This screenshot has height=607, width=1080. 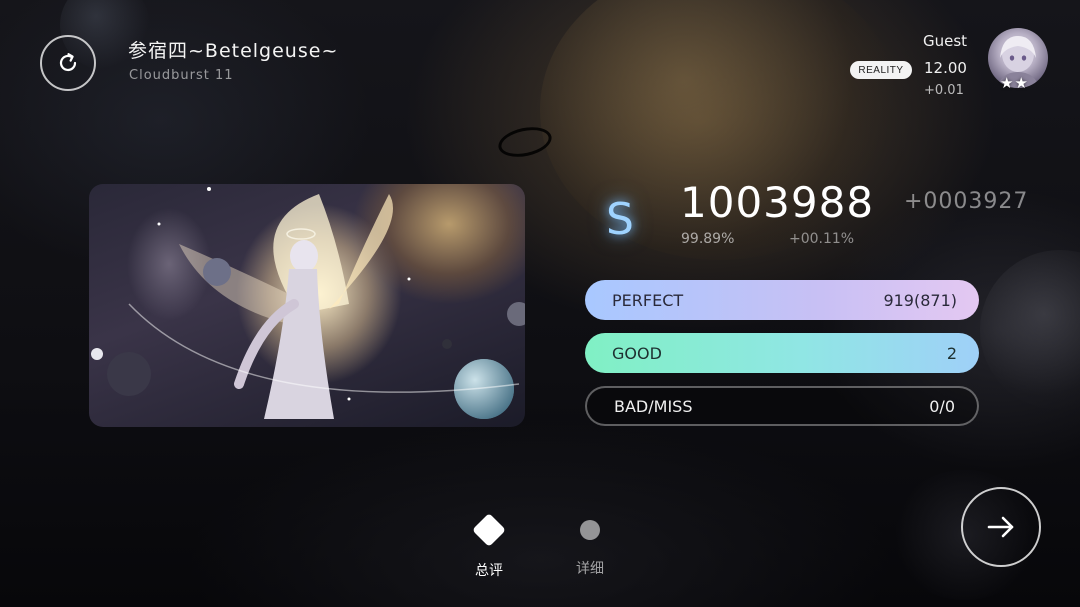 What do you see at coordinates (653, 406) in the screenshot?
I see `judgement-label: BAD/MISS` at bounding box center [653, 406].